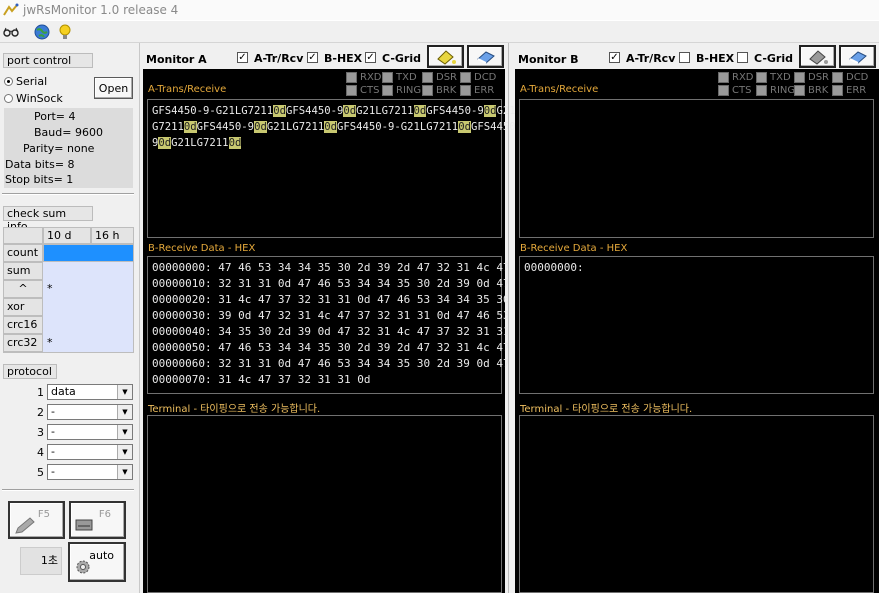 The width and height of the screenshot is (879, 593). What do you see at coordinates (23, 271) in the screenshot?
I see `checksum-row-label: sum` at bounding box center [23, 271].